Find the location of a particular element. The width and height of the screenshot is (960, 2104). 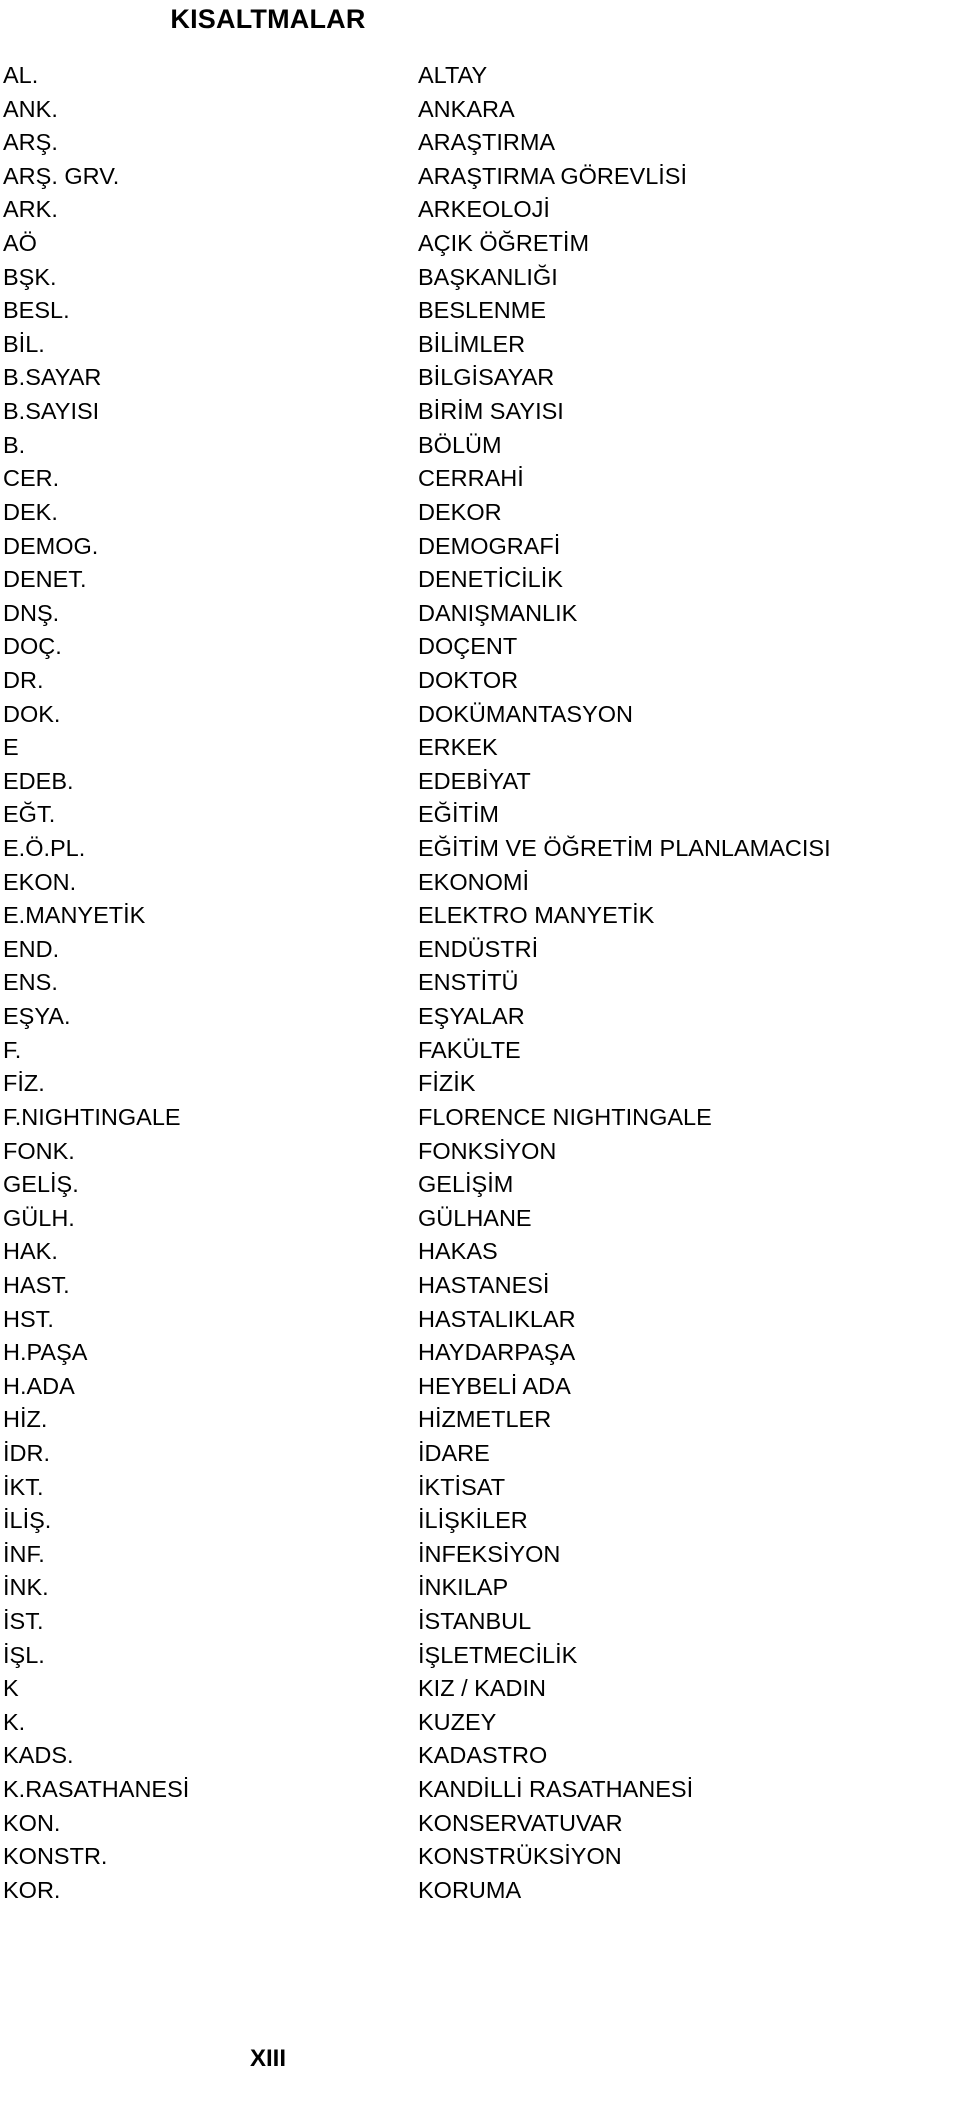

abbreviation-term: EĞT. is located at coordinates (29, 814).